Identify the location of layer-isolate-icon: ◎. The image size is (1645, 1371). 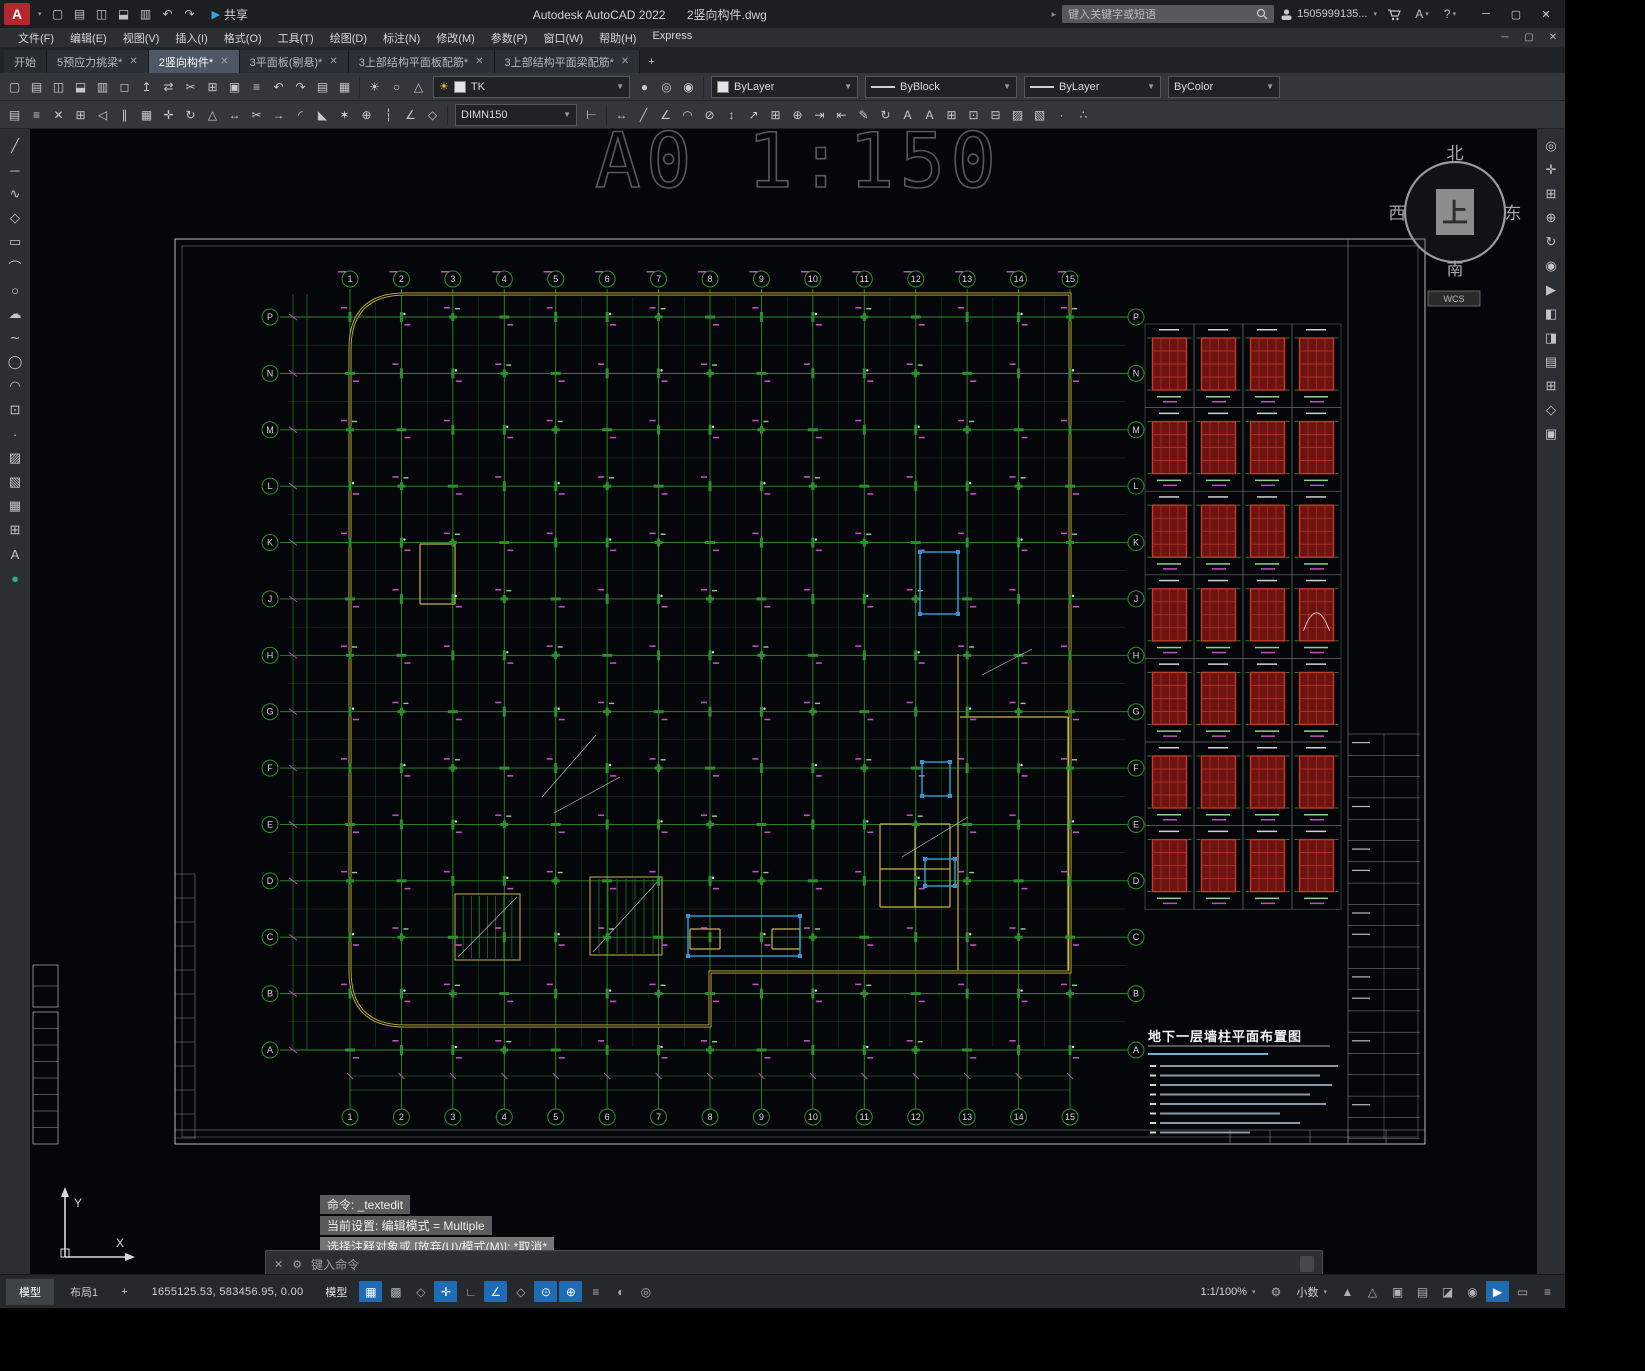
(666, 86).